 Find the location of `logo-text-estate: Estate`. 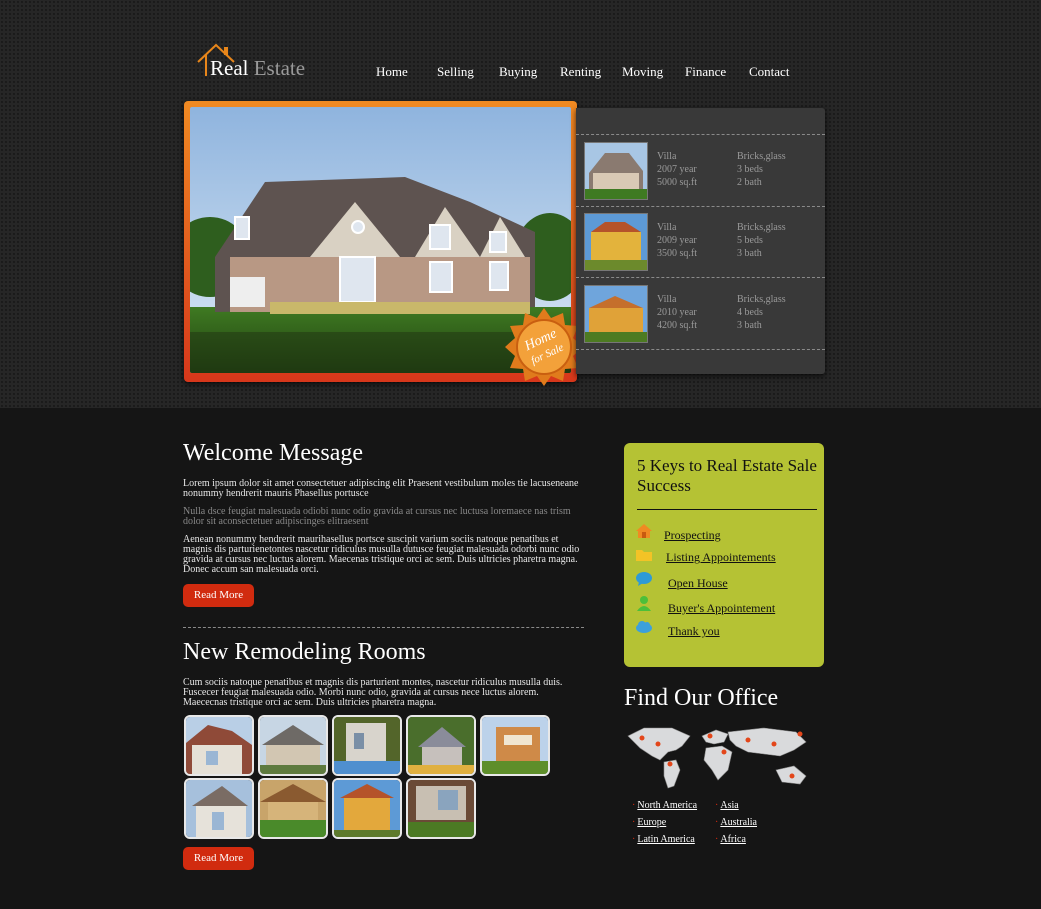

logo-text-estate: Estate is located at coordinates (279, 68).